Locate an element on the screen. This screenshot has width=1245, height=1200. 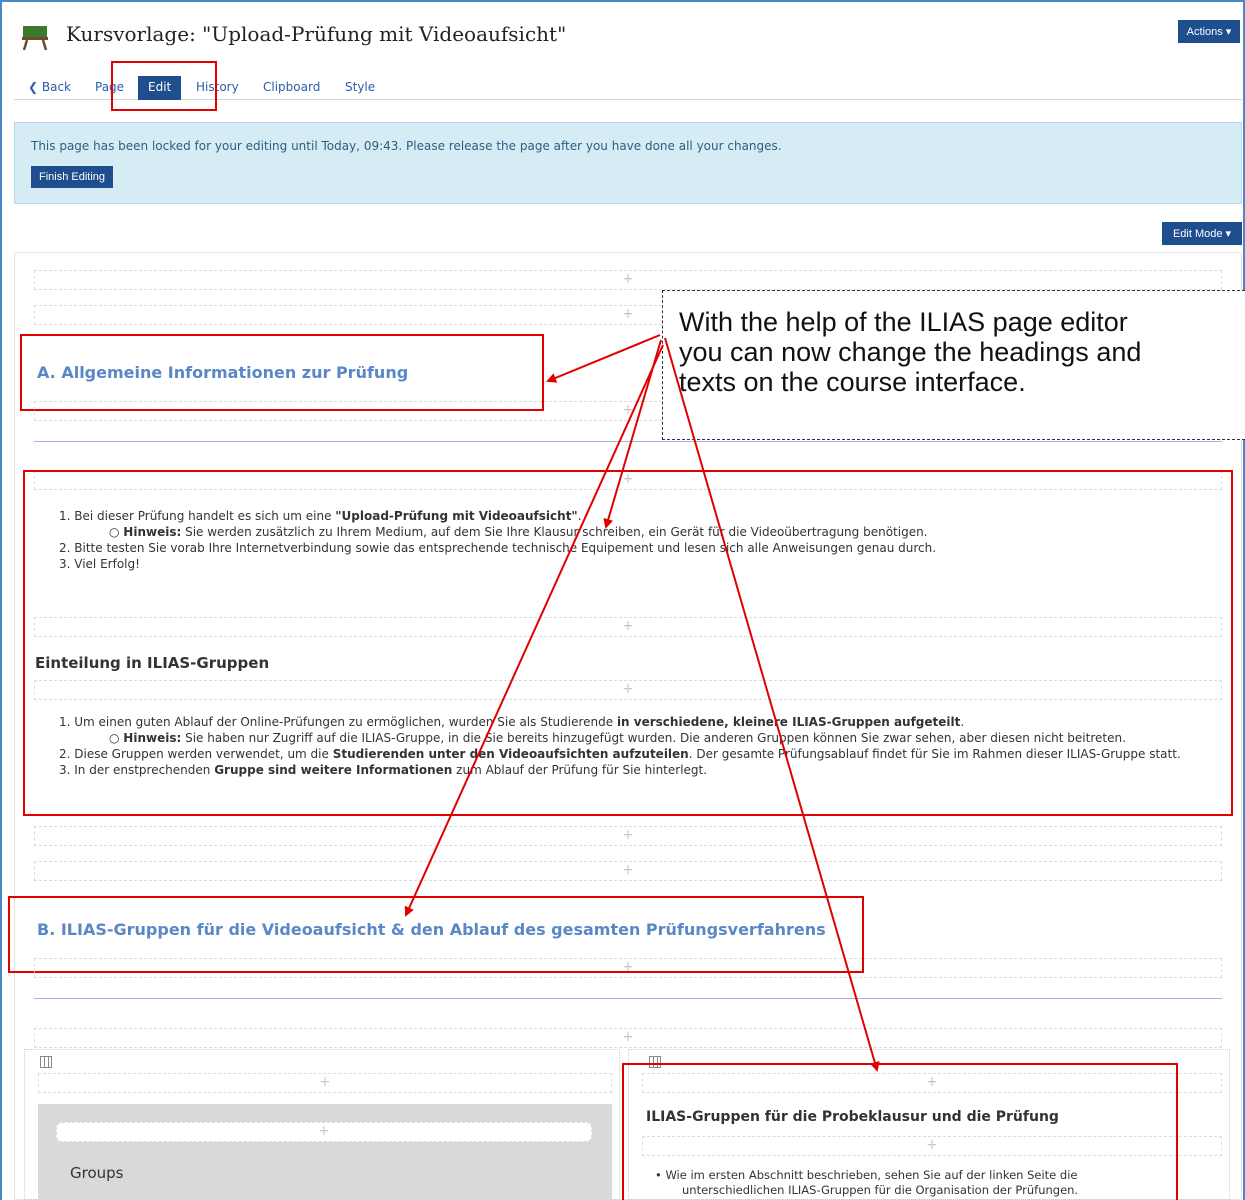
arrow-to-heading-b is located at coordinates (534, 630).